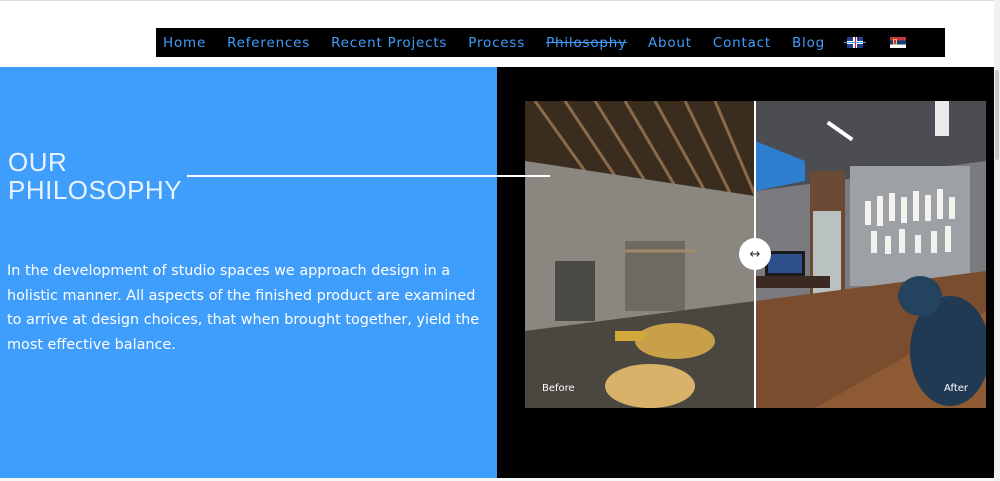 The image size is (1000, 481). I want to click on nav-references-link: References, so click(268, 43).